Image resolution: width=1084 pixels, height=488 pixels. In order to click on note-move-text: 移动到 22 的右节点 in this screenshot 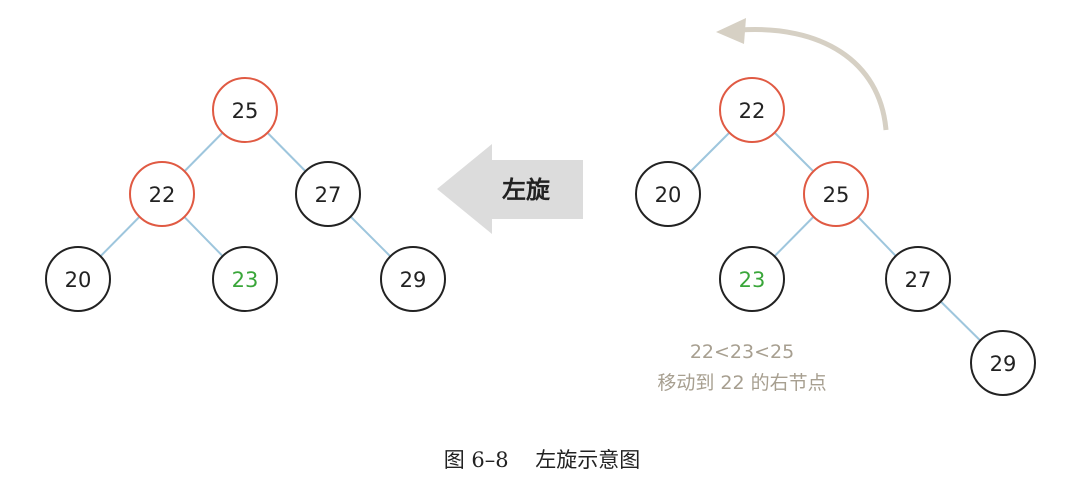, I will do `click(741, 383)`.